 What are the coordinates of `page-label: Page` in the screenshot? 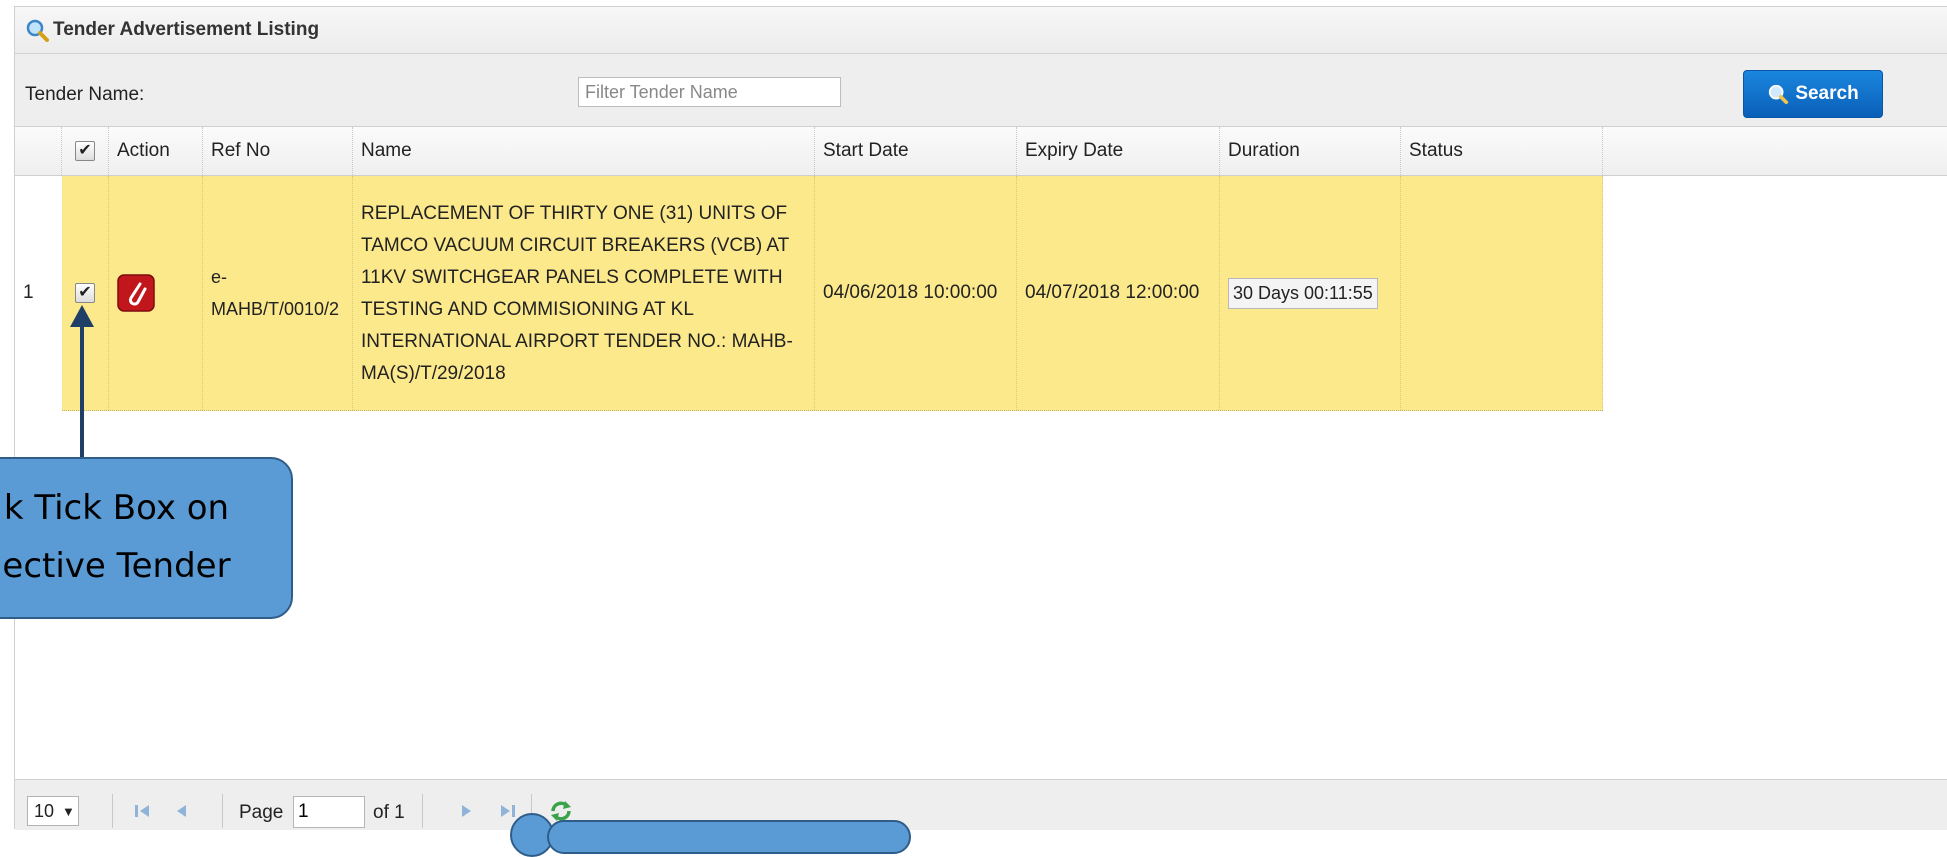 It's located at (261, 812).